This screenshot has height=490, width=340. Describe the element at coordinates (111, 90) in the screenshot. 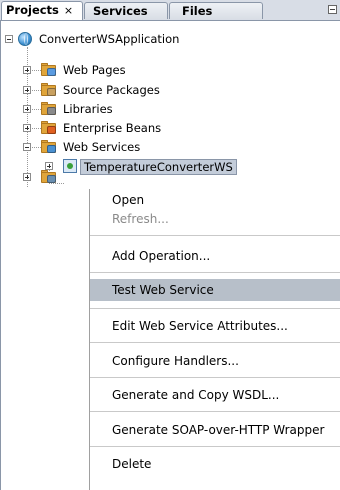

I see `tree-item-source-packages: Source Packages` at that location.